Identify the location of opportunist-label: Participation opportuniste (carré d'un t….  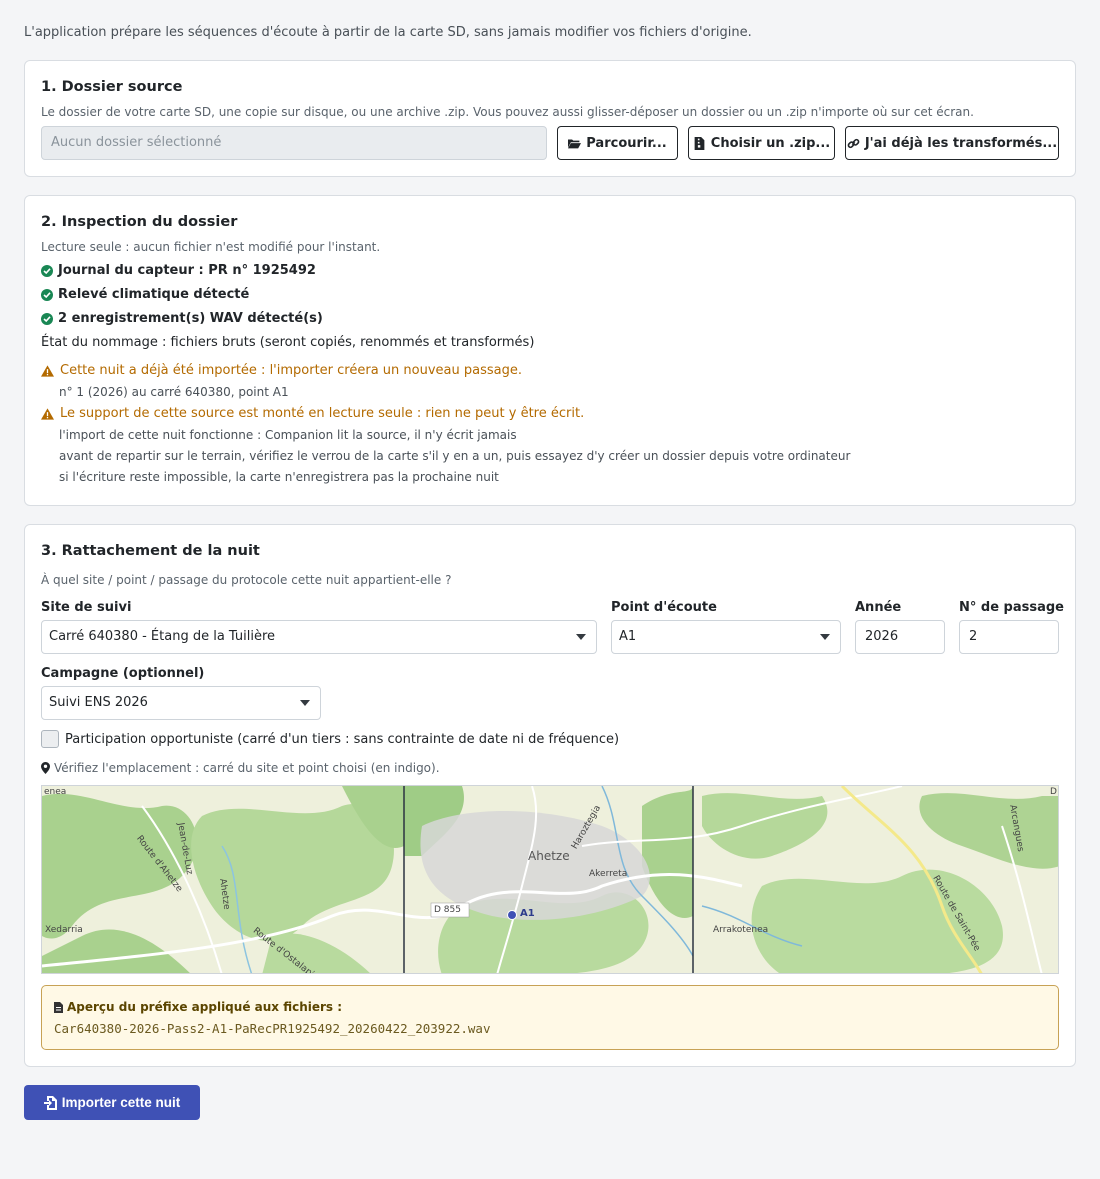
(342, 739).